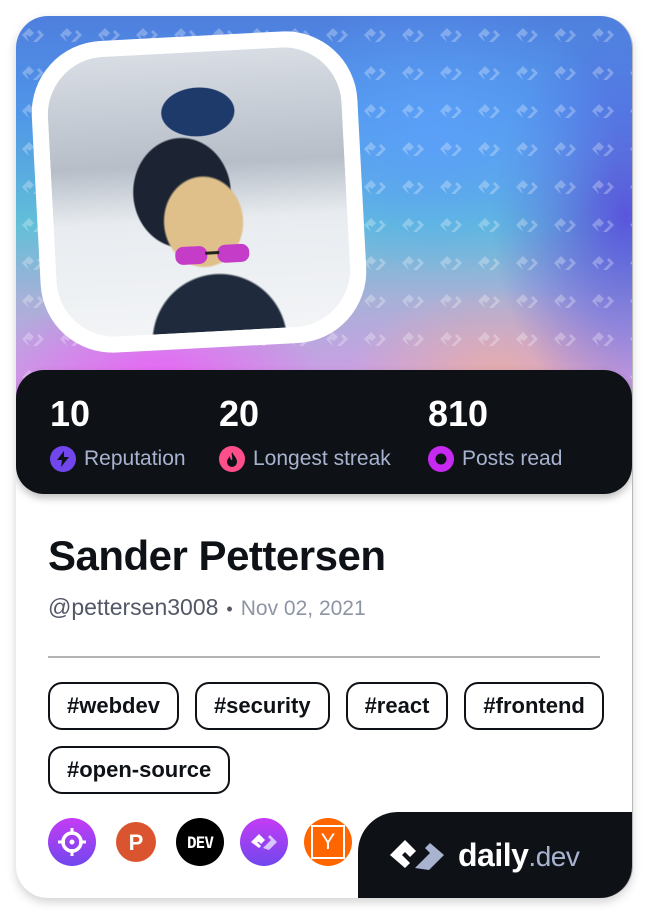  I want to click on svg-text: P, so click(136, 842).